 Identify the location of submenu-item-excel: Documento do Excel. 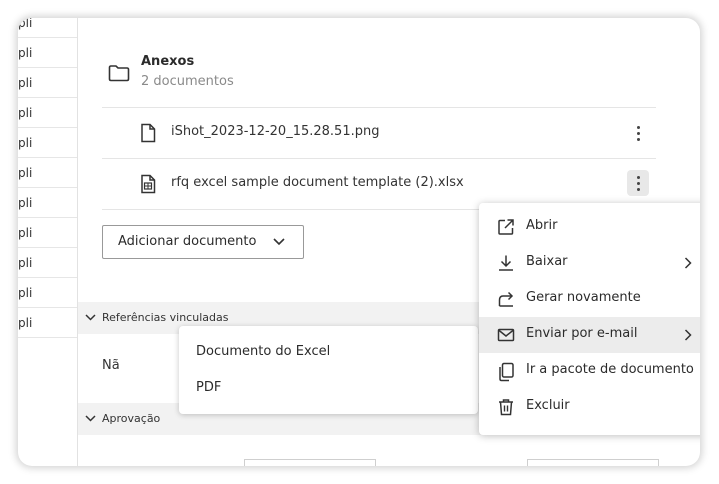
(263, 351).